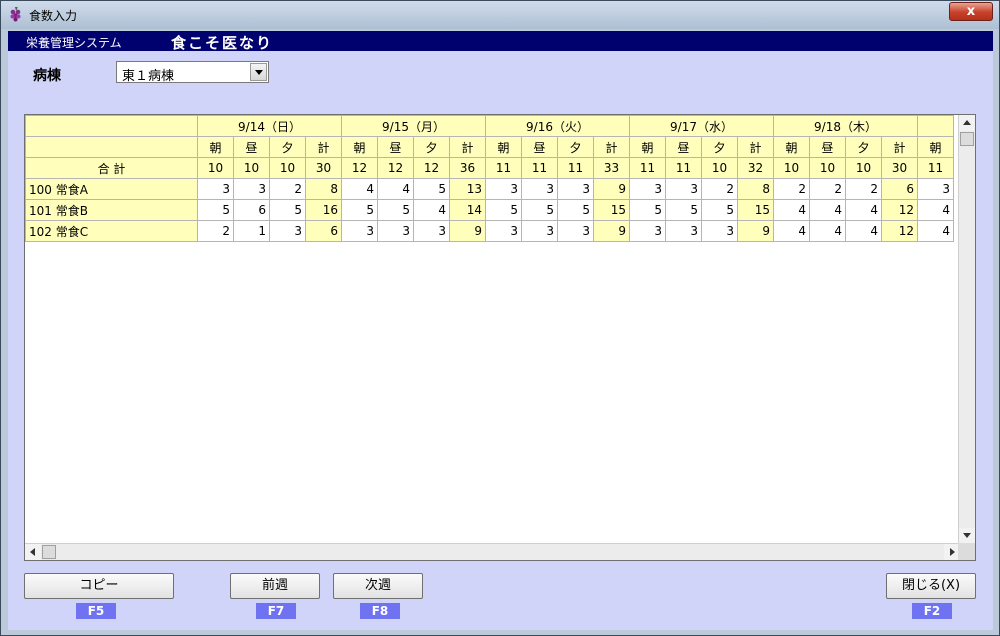 This screenshot has width=1000, height=636. What do you see at coordinates (492, 551) in the screenshot?
I see `horizontal-scrollbar` at bounding box center [492, 551].